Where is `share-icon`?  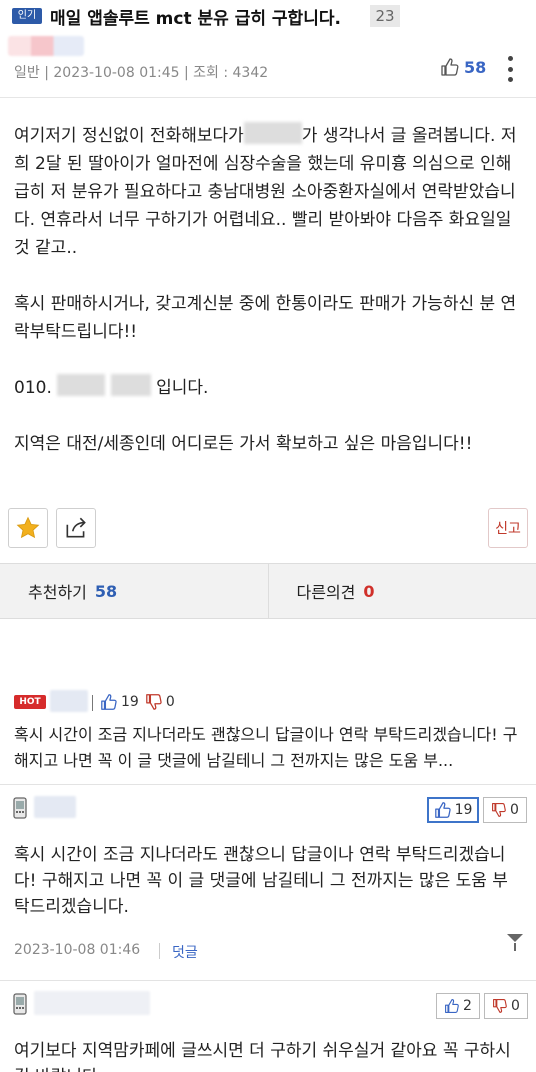 share-icon is located at coordinates (76, 527).